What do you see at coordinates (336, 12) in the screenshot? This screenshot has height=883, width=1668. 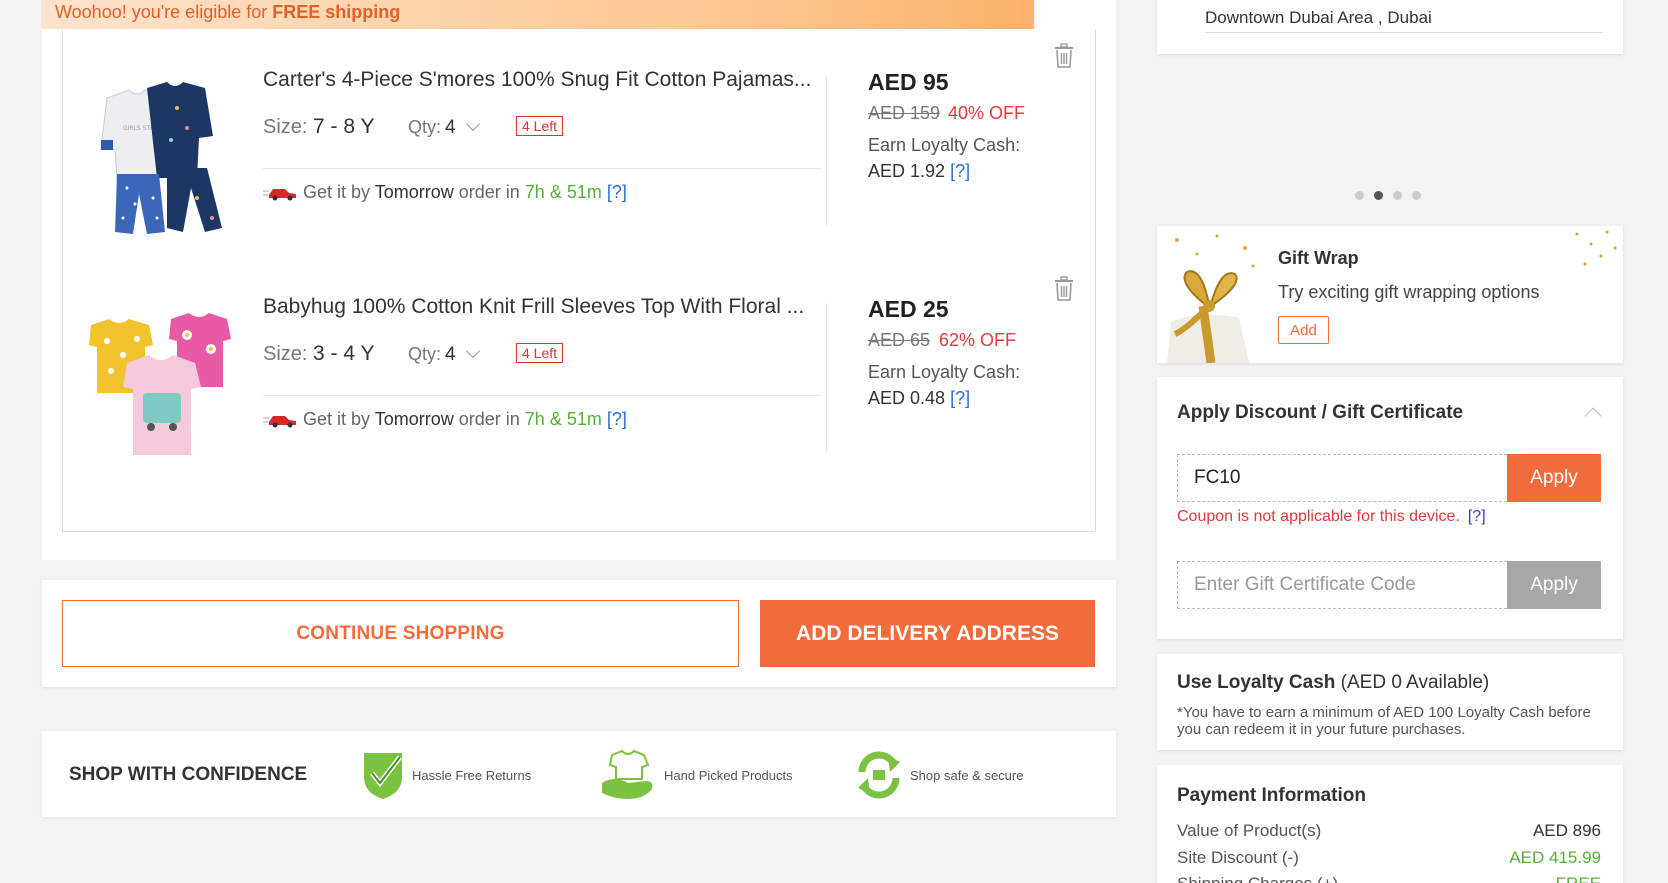 I see `banner-bold: FREE shipping` at bounding box center [336, 12].